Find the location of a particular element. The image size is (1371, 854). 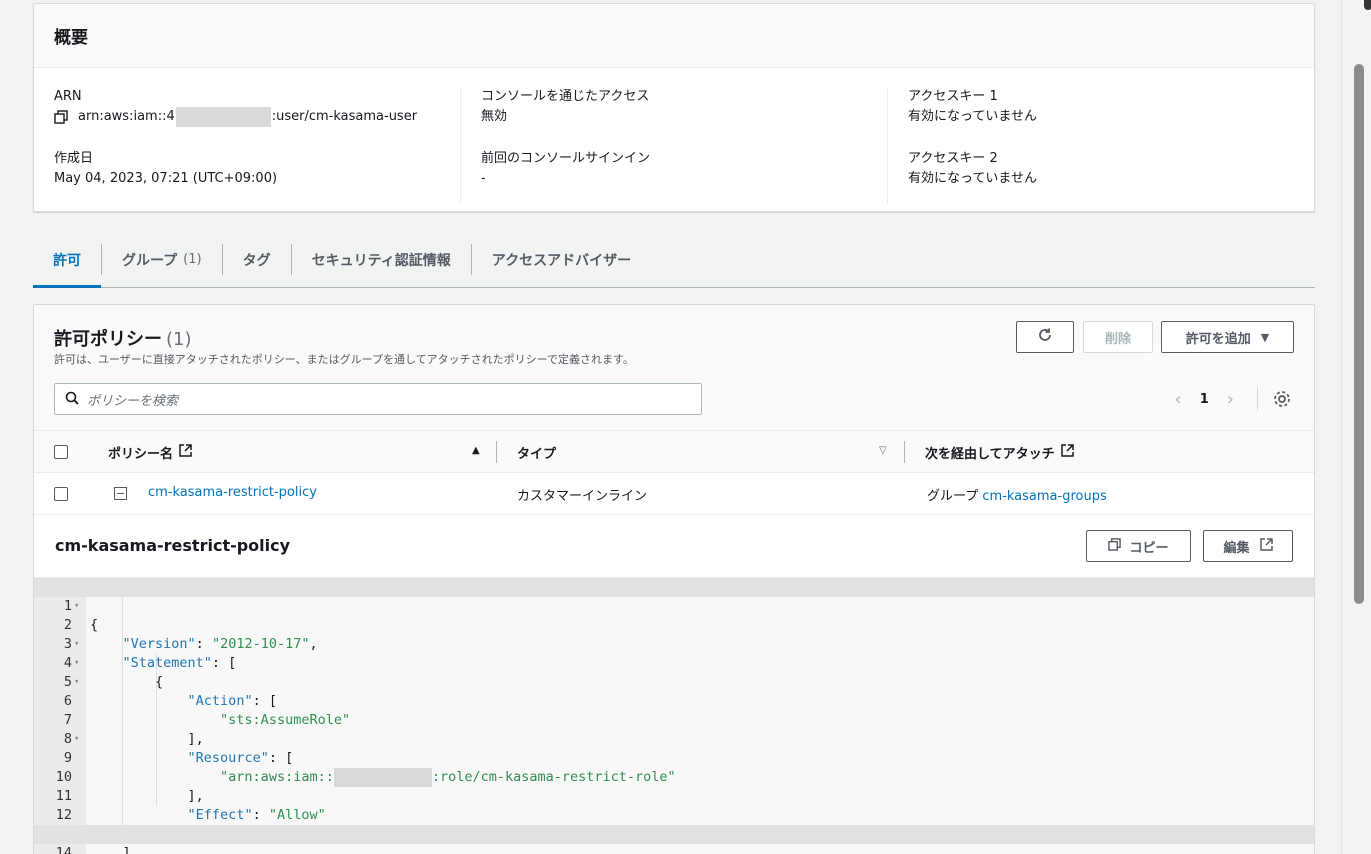

search-placeholder: ポリシーを検索 is located at coordinates (133, 401).